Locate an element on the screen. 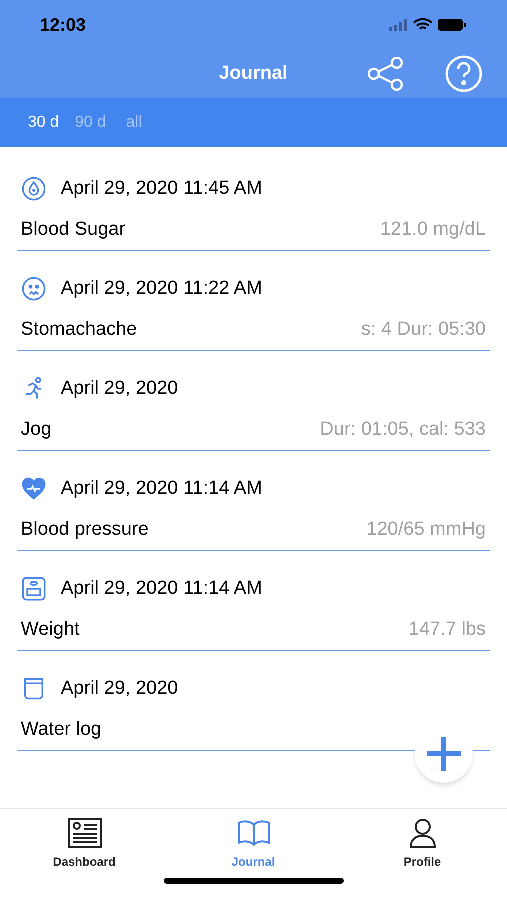  share-icon is located at coordinates (386, 74).